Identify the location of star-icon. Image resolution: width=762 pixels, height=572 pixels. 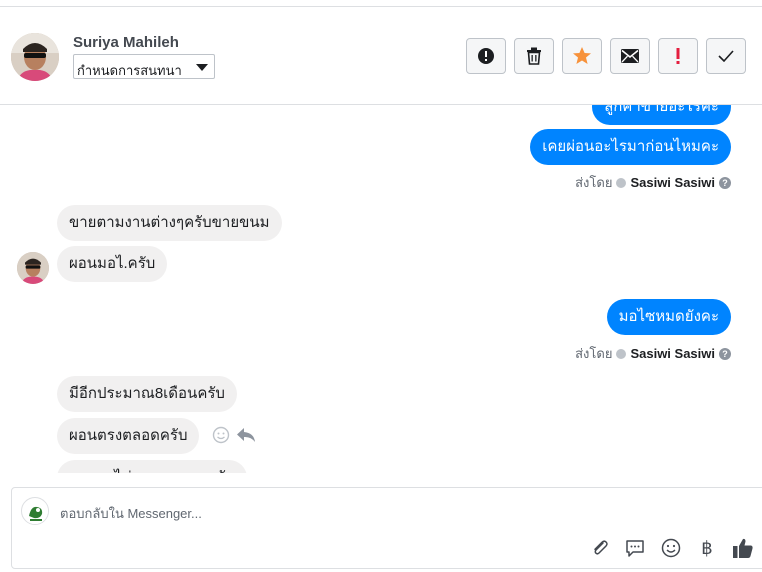
(582, 55).